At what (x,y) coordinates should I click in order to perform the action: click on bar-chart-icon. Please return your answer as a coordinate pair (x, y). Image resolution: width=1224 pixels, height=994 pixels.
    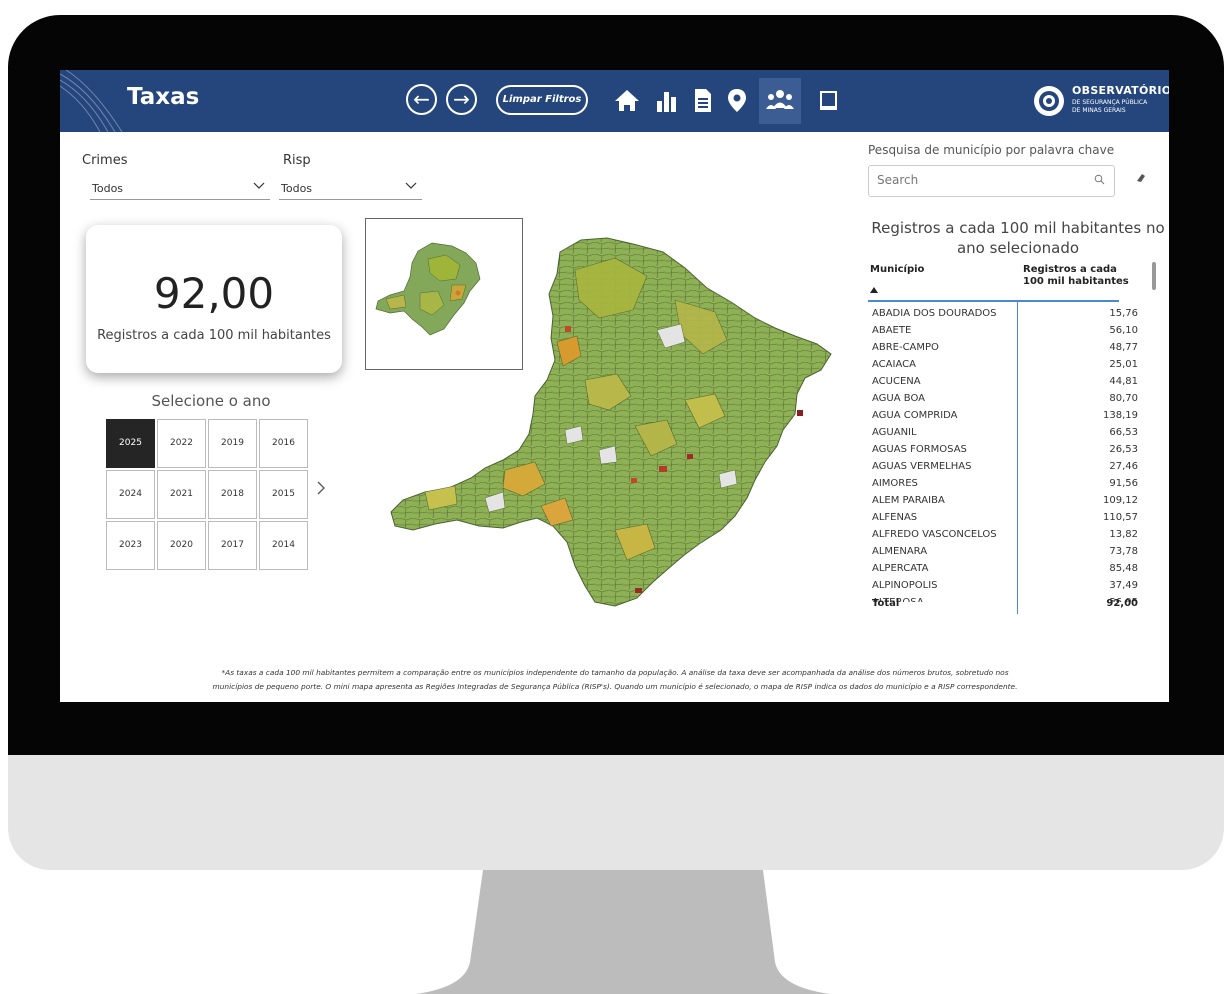
    Looking at the image, I should click on (666, 100).